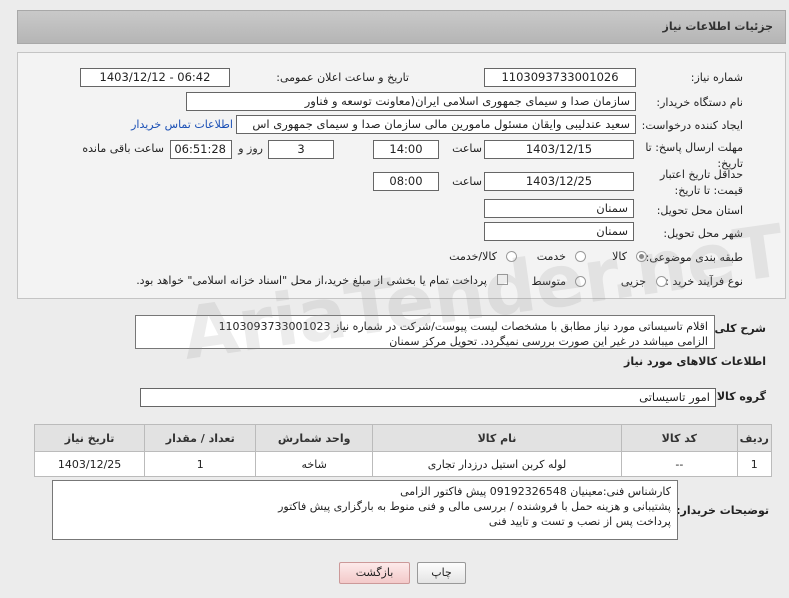 The image size is (789, 598). What do you see at coordinates (695, 361) in the screenshot?
I see `goods-section-title: اطلاعات کالاهای مورد نیاز` at bounding box center [695, 361].